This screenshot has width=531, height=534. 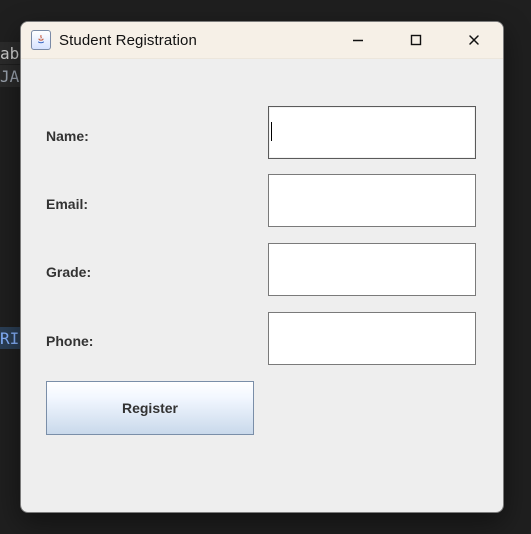 I want to click on name-label: Name:, so click(x=67, y=136).